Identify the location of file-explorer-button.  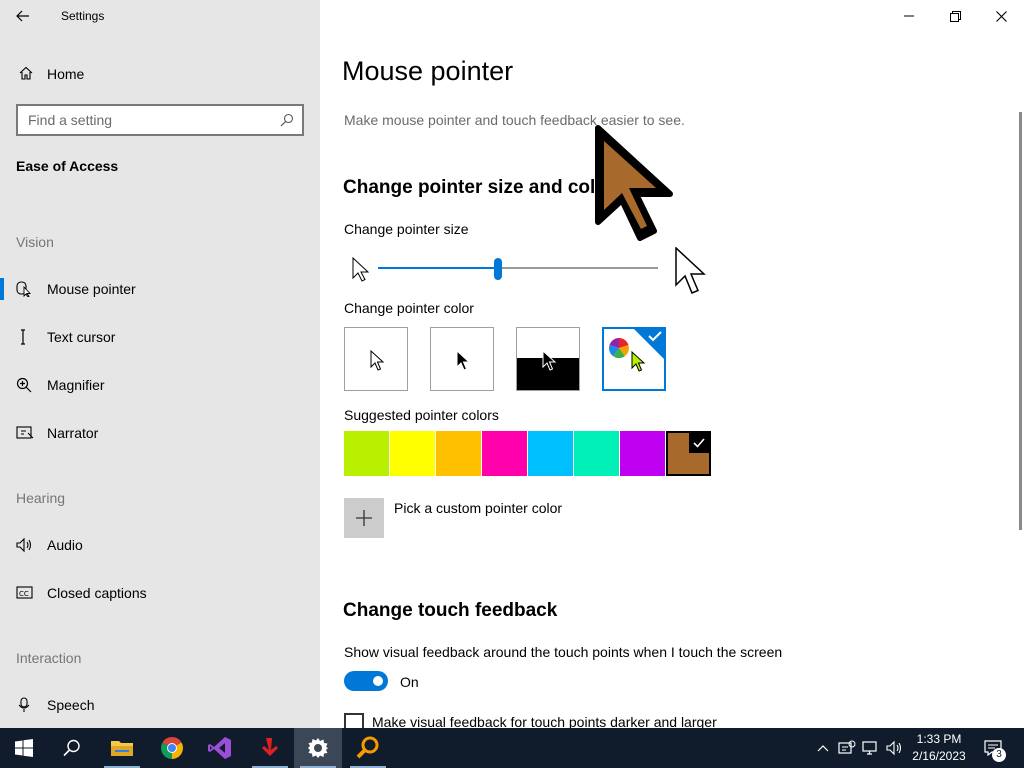
(122, 748).